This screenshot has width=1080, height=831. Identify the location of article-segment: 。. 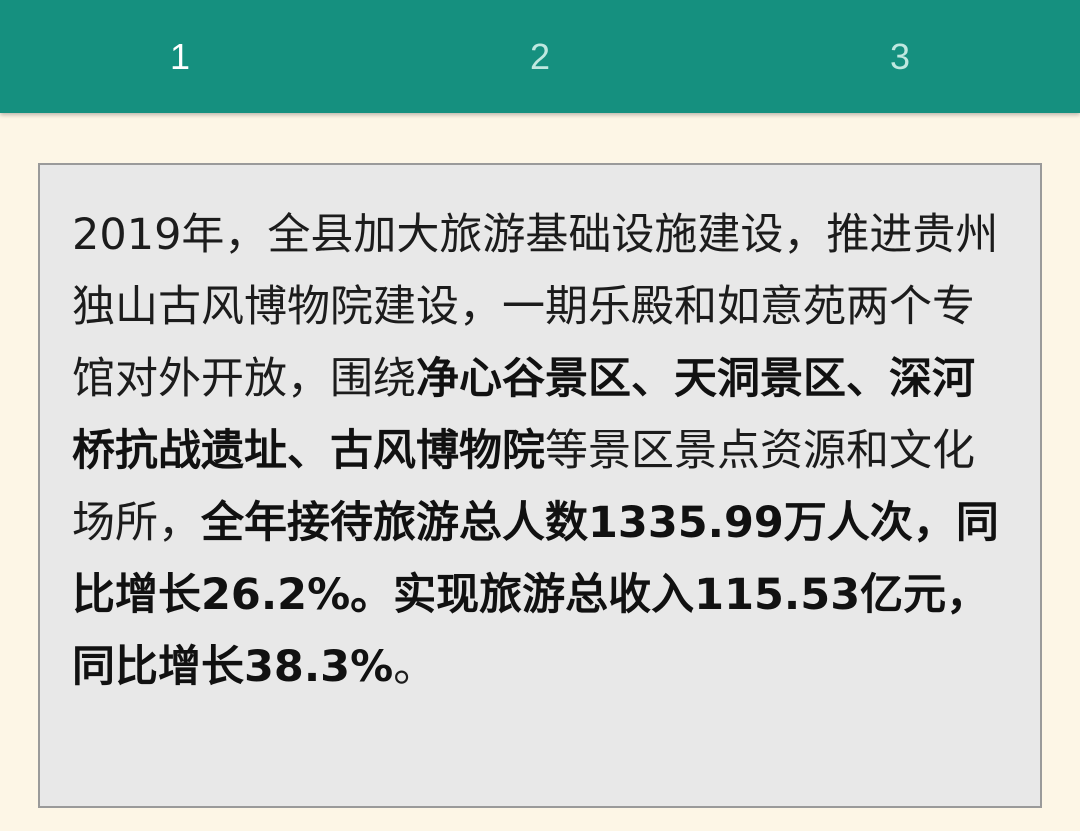
(415, 667).